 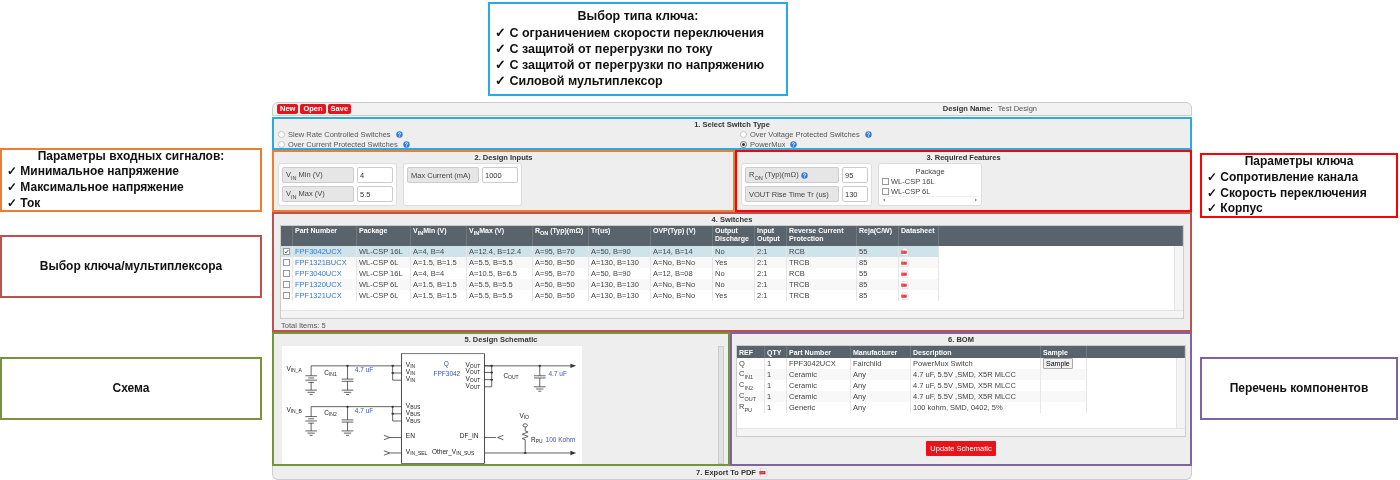 What do you see at coordinates (604, 49) in the screenshot?
I see `checklist-item: ✓ С защитой от перегрузки по току` at bounding box center [604, 49].